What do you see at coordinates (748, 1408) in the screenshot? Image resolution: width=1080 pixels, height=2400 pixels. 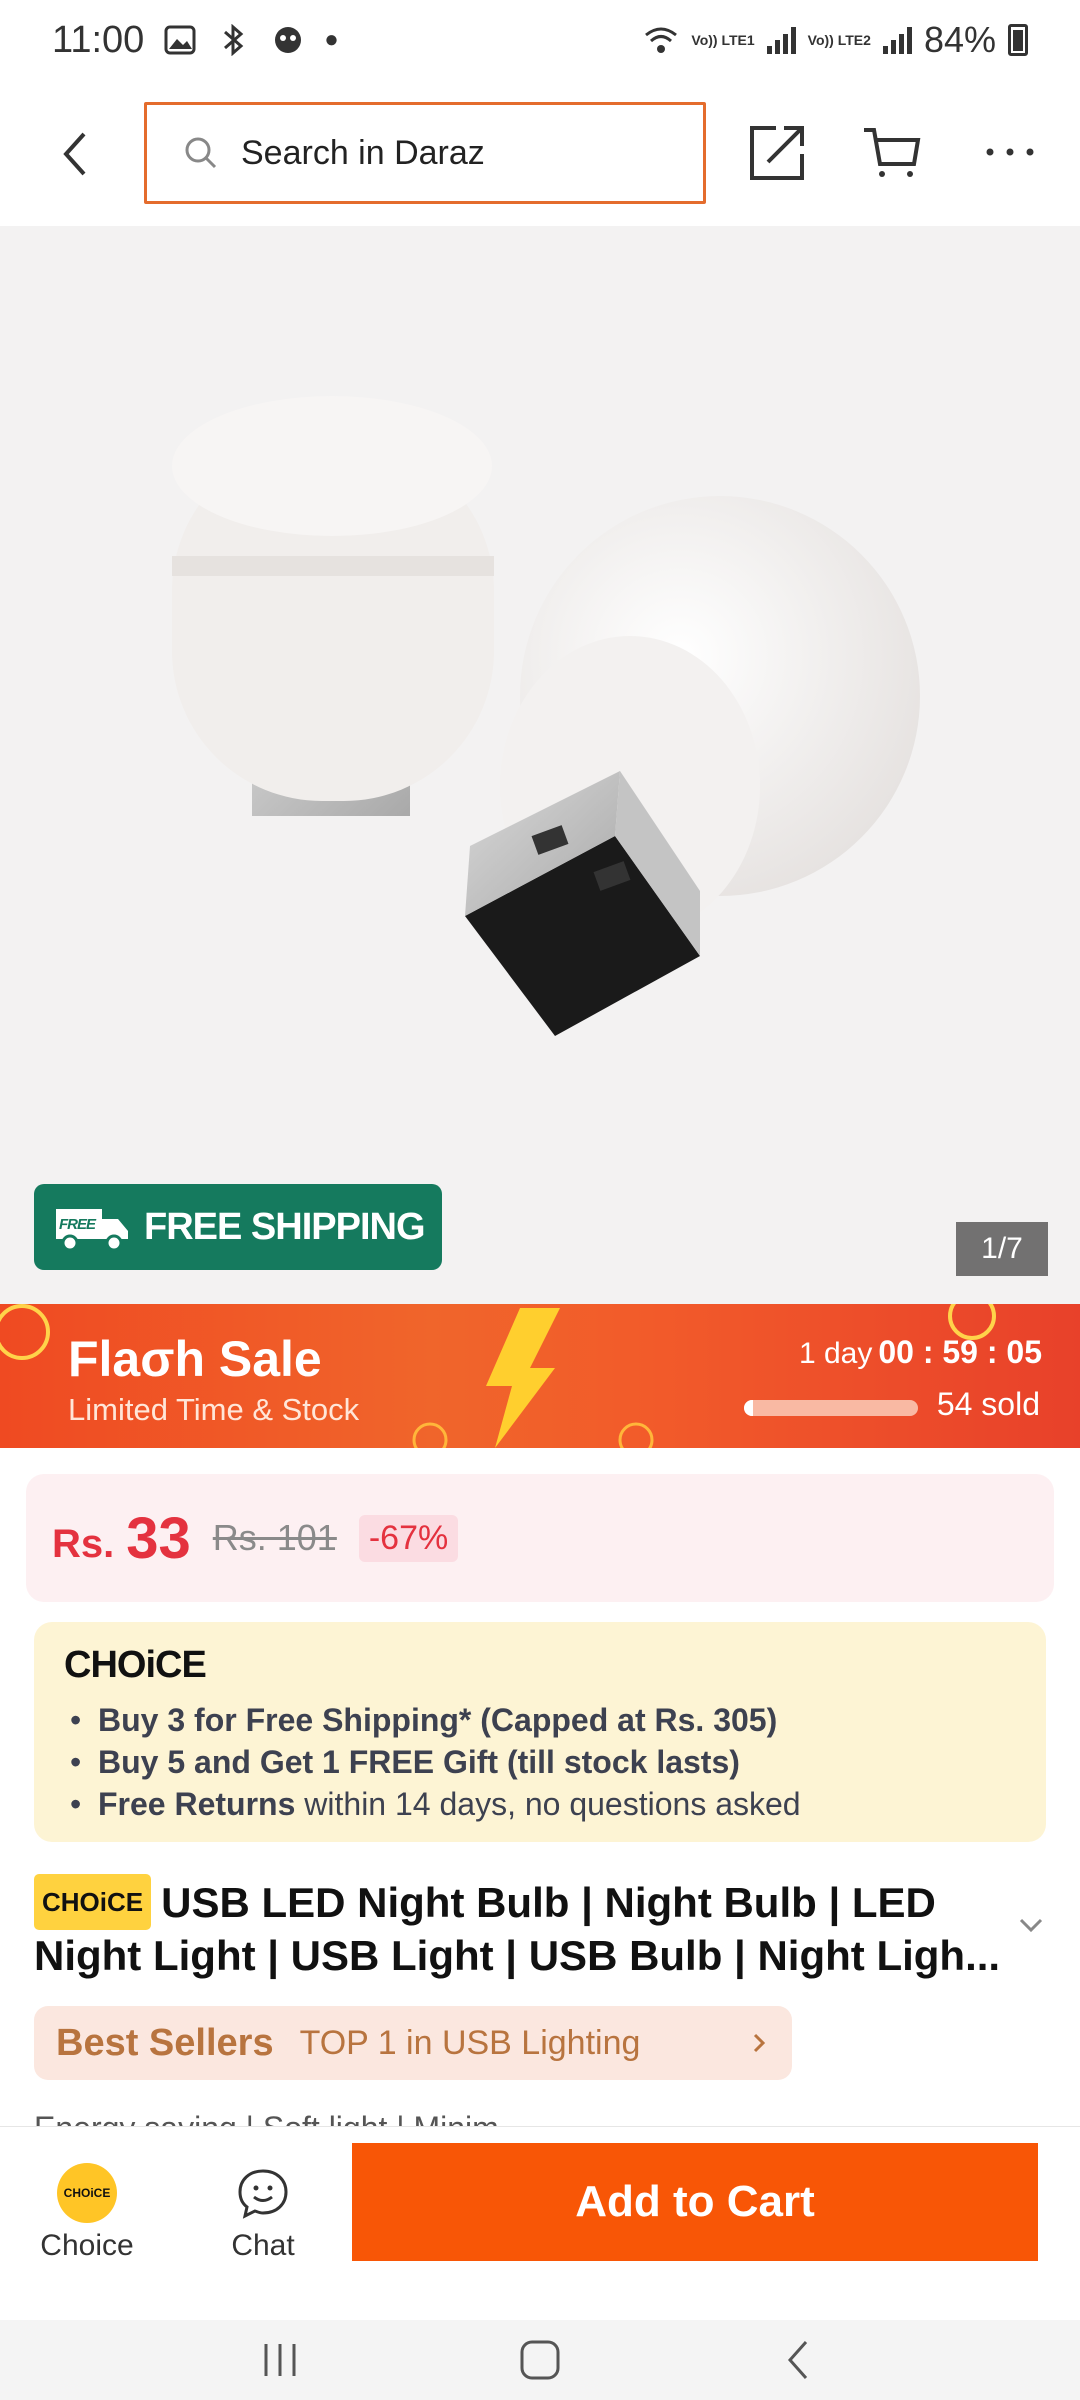 I see `sold-progress-fill` at bounding box center [748, 1408].